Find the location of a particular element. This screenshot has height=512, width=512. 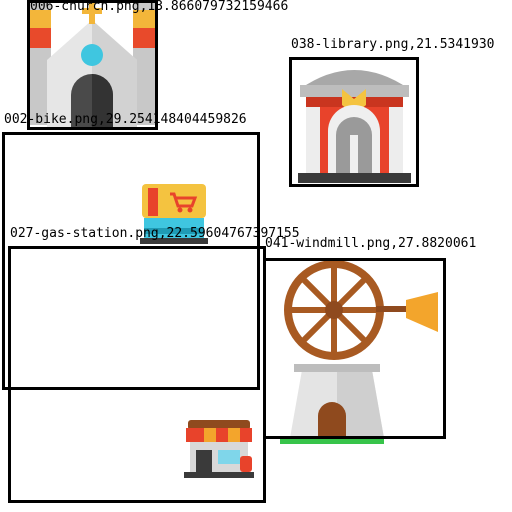

detection-label-gas-station: 027-gas-station.png,22.59604767397155 is located at coordinates (155, 233).